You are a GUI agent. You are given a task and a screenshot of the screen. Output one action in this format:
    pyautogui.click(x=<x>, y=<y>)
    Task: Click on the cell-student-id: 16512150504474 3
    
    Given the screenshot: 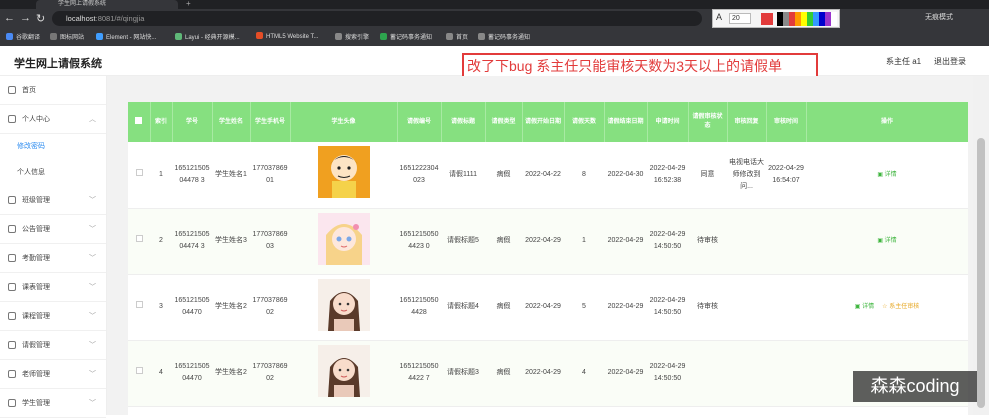 What is the action you would take?
    pyautogui.click(x=192, y=241)
    